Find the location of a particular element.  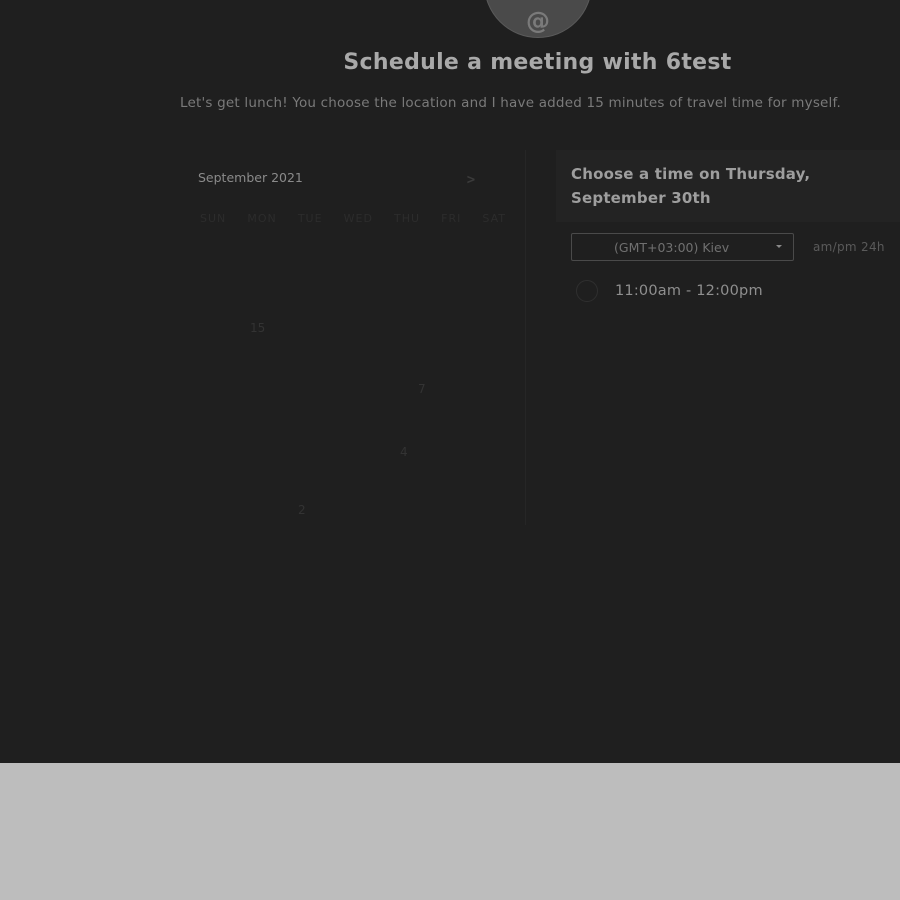

time-slot-label: 11:00am - 12:00pm is located at coordinates (689, 291).